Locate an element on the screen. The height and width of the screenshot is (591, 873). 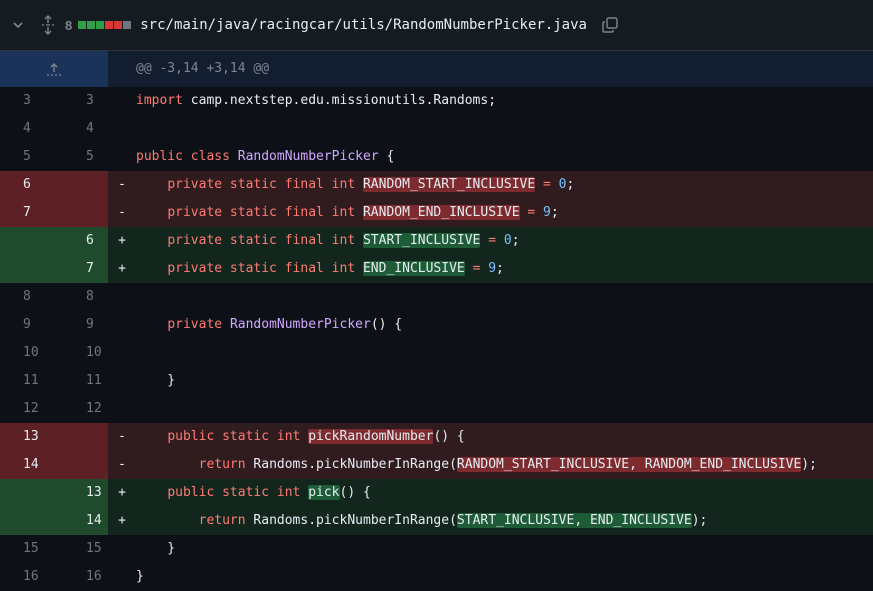
code-line: public static int pickRandomNumber() { is located at coordinates (300, 437).